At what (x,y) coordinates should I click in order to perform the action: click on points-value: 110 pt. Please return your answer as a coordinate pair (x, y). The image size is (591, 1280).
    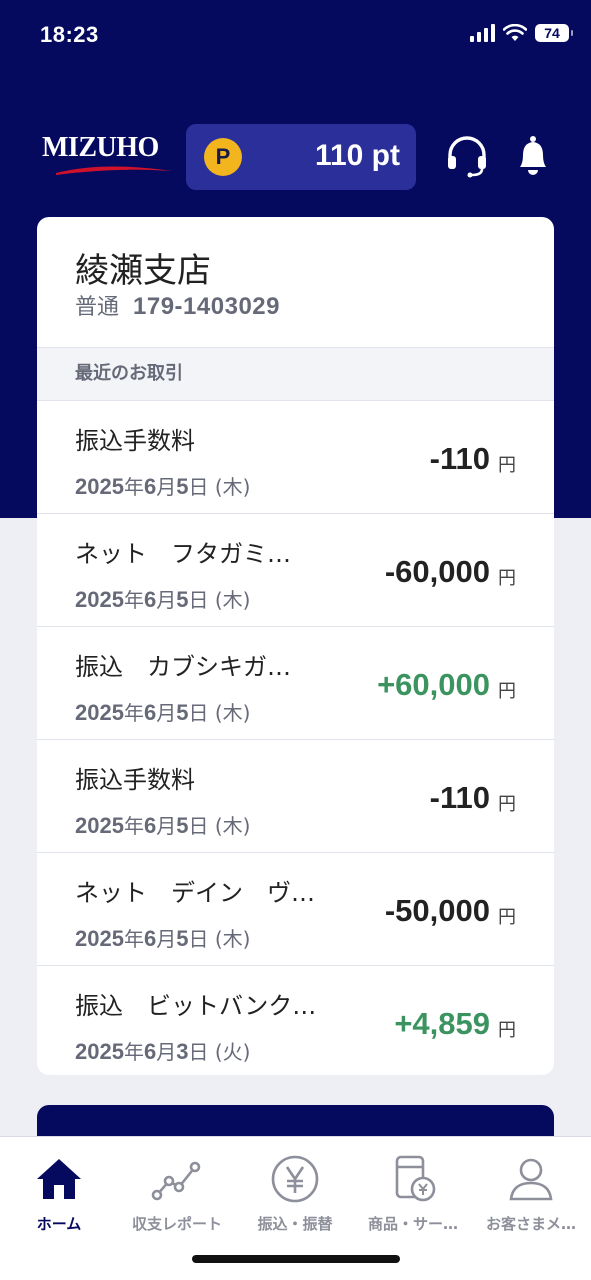
    Looking at the image, I should click on (357, 155).